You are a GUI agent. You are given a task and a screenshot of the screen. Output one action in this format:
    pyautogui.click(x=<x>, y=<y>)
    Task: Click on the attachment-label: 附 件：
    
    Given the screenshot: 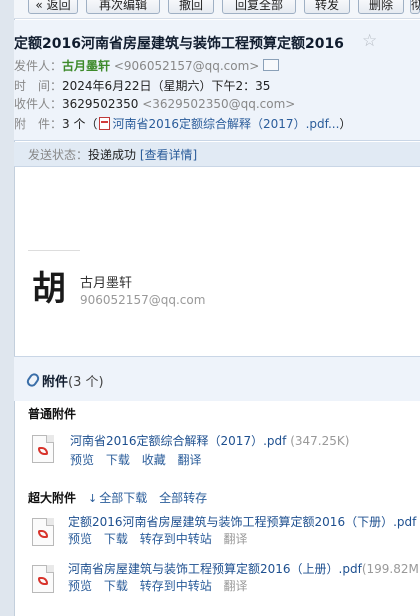 What is the action you would take?
    pyautogui.click(x=38, y=124)
    